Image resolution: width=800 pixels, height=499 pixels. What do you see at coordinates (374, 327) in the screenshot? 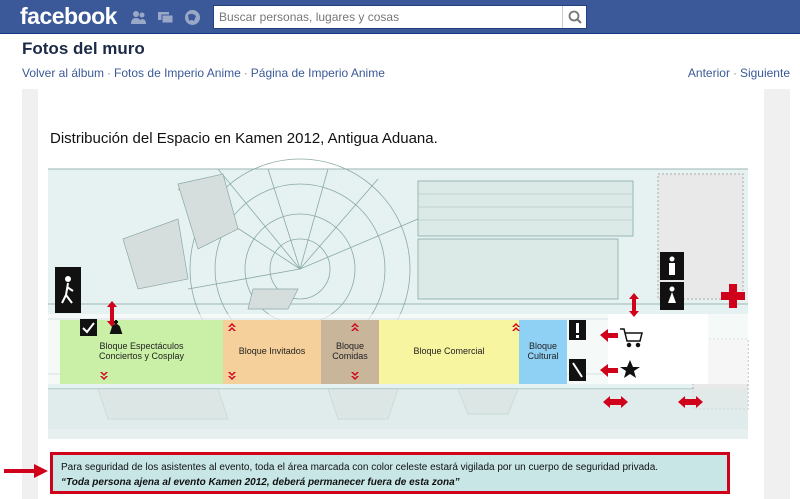
I see `chevron-up-icon` at bounding box center [374, 327].